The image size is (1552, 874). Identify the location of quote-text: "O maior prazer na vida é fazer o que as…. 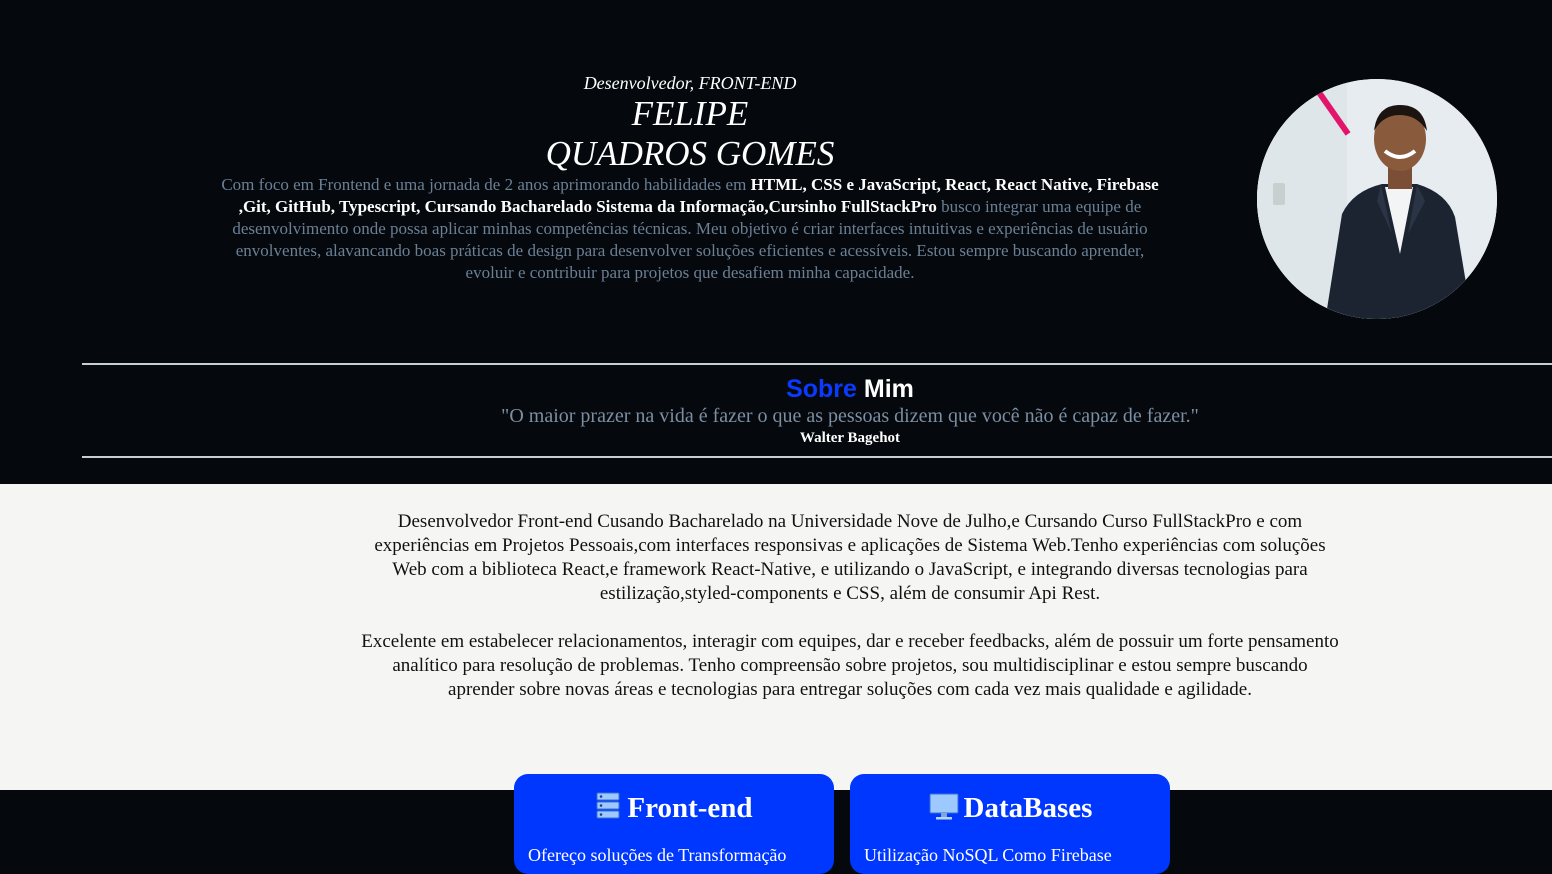
(850, 416).